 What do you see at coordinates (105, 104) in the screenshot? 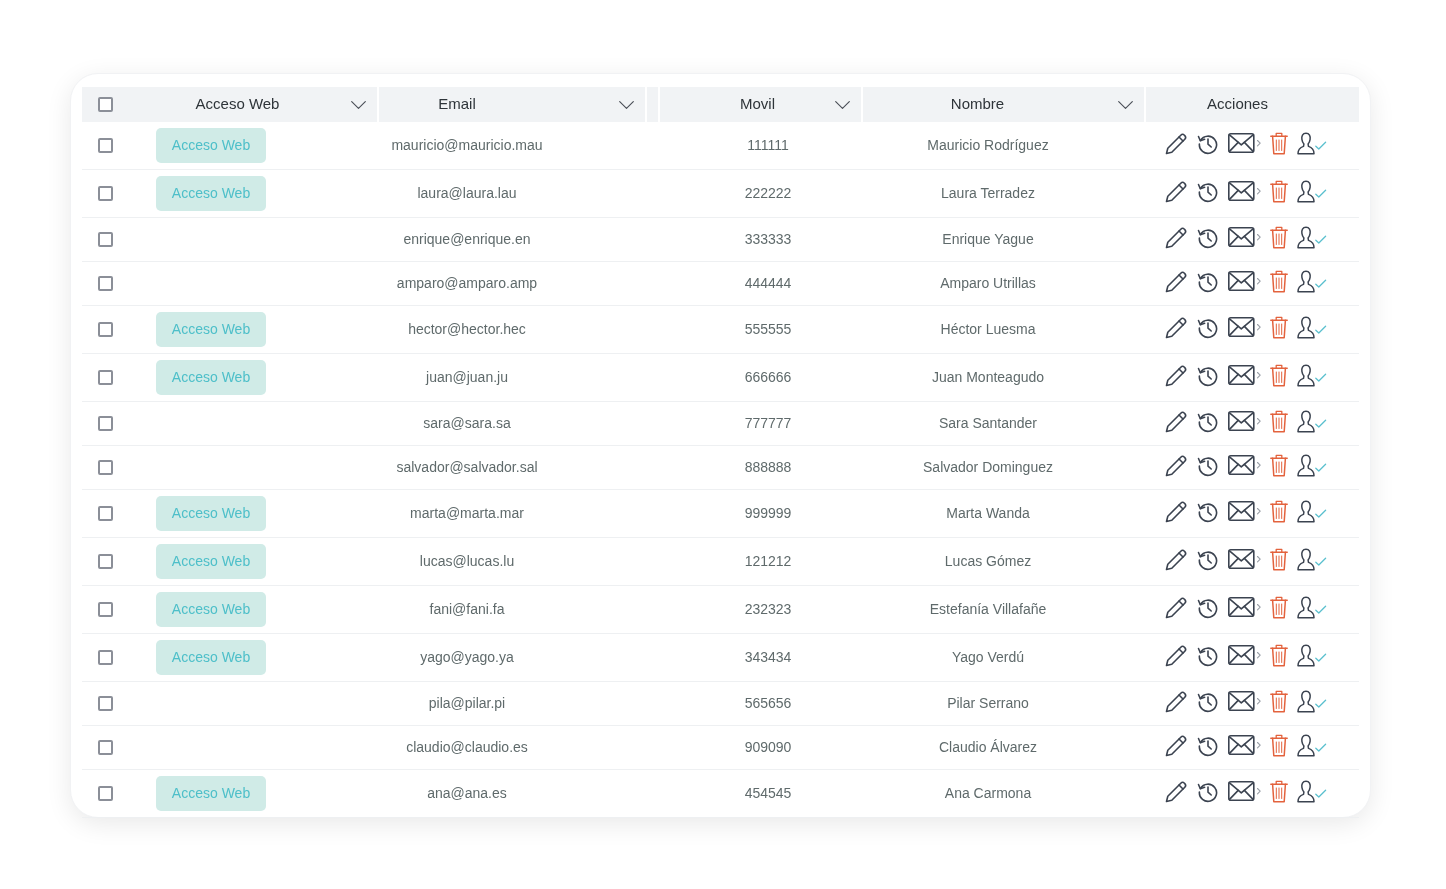
I see `select-all-checkbox` at bounding box center [105, 104].